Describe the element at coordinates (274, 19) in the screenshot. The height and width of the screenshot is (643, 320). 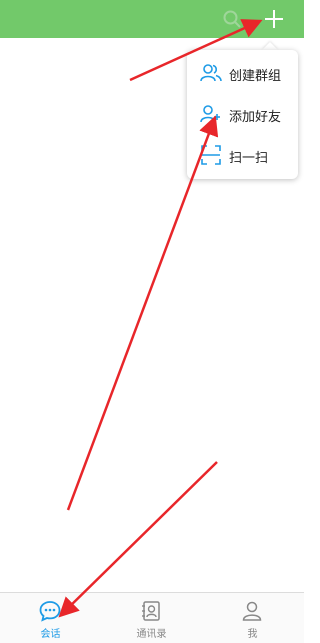
I see `plus-icon` at that location.